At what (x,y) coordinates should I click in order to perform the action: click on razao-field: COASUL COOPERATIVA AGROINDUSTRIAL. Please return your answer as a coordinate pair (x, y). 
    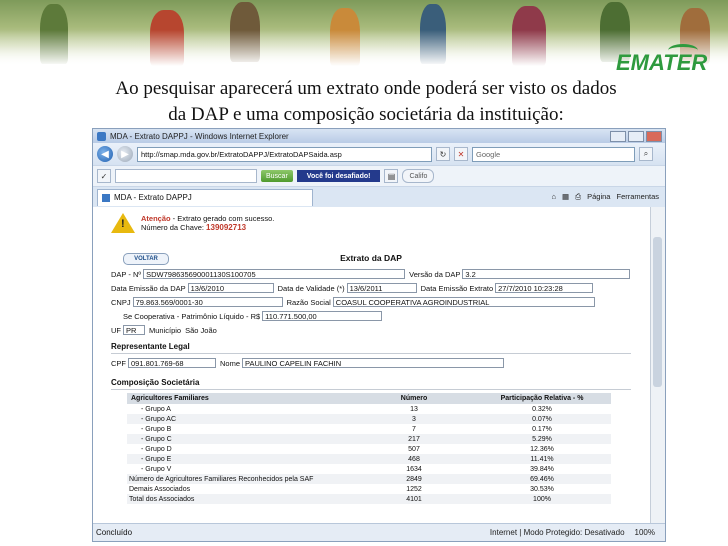
    Looking at the image, I should click on (463, 302).